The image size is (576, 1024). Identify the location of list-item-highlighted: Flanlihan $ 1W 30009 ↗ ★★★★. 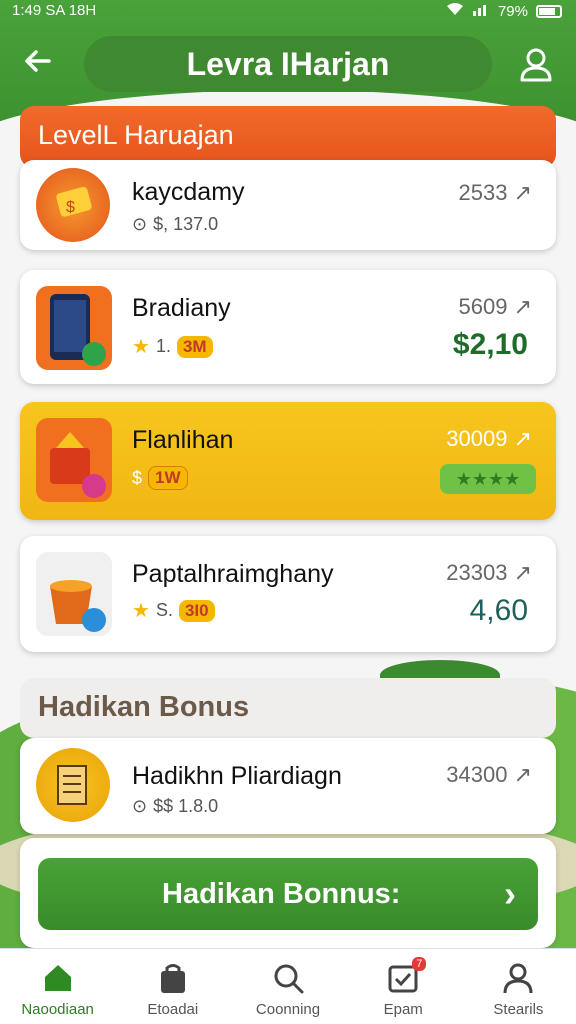
(288, 461).